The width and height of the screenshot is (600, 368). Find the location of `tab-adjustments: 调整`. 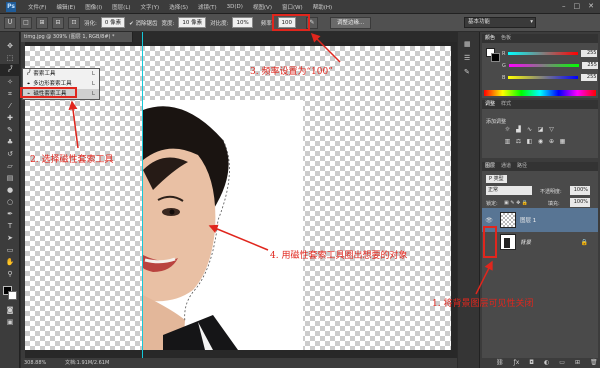

tab-adjustments: 调整 is located at coordinates (490, 104).